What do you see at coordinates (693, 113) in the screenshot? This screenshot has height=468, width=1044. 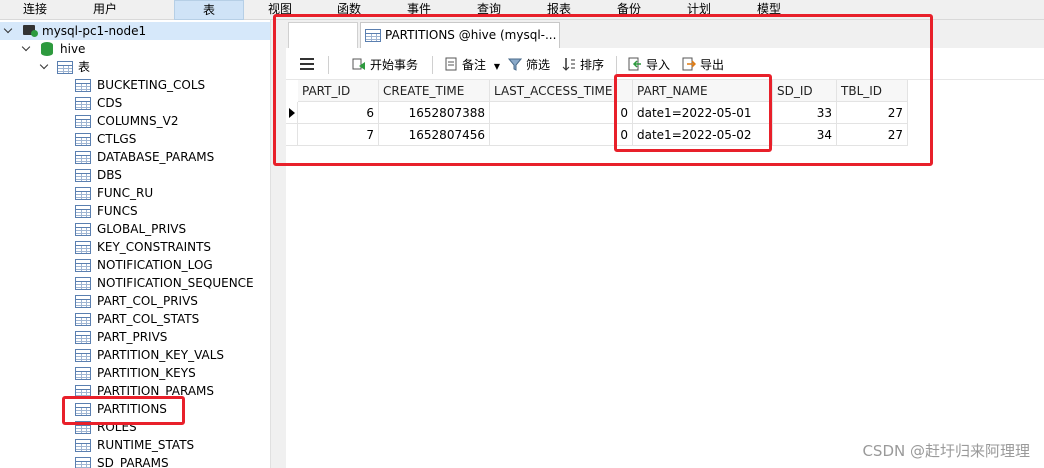 I see `annotation-box-part-name` at bounding box center [693, 113].